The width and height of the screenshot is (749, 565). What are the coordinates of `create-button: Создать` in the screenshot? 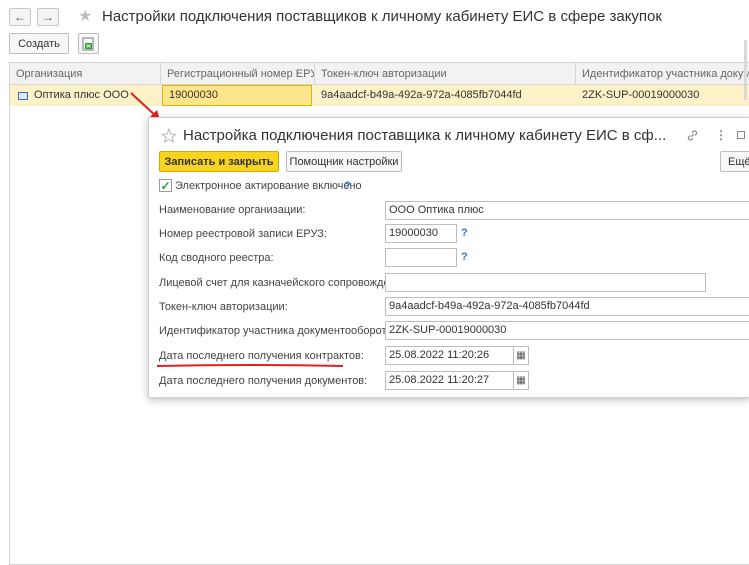 It's located at (39, 43).